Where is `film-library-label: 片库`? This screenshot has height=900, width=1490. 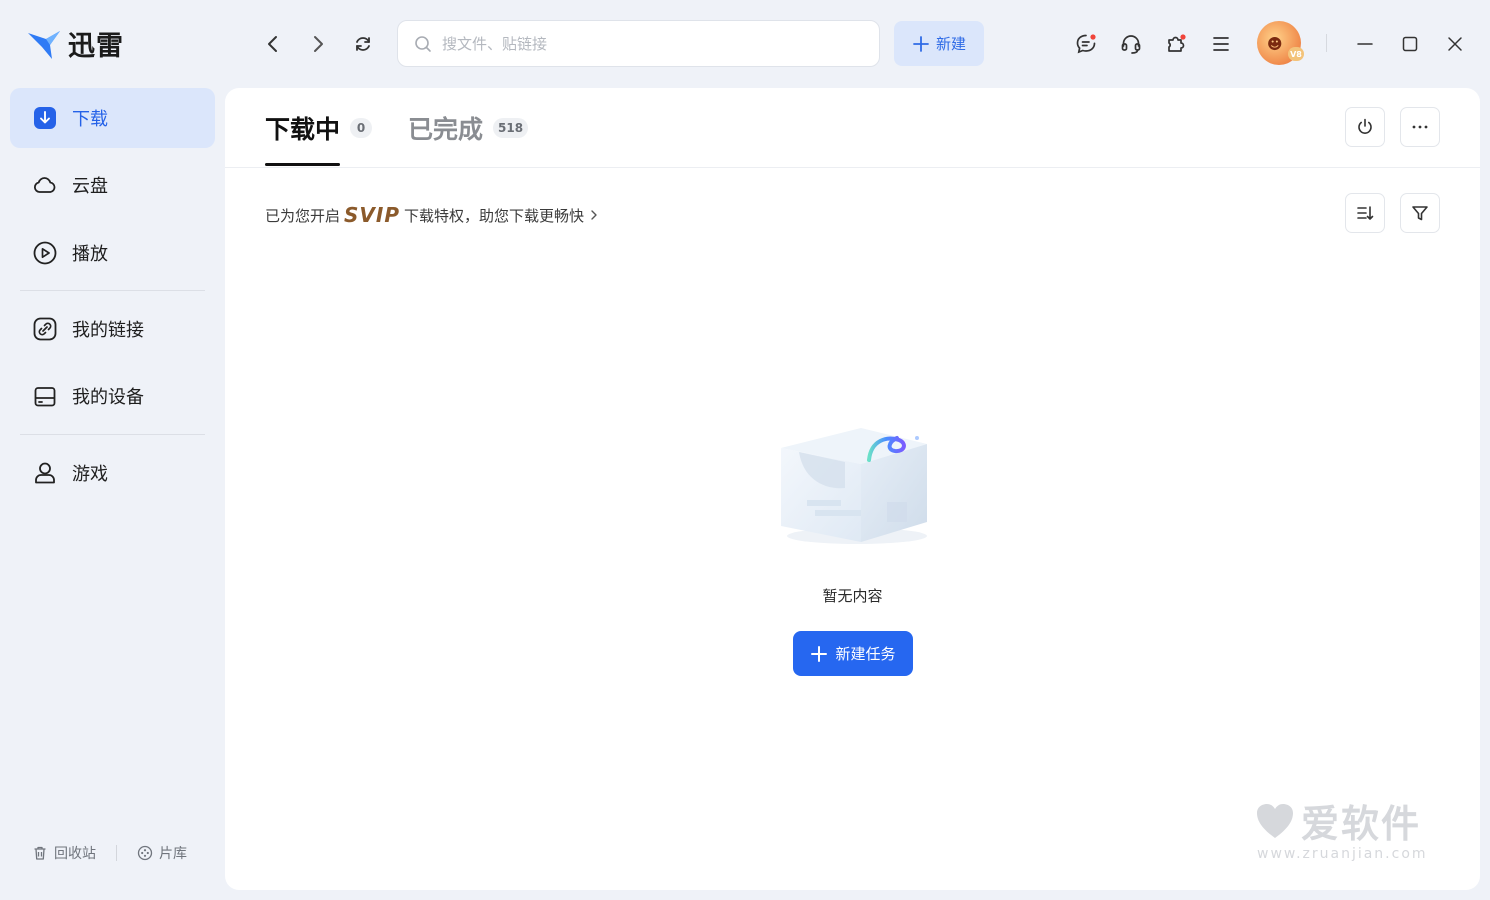 film-library-label: 片库 is located at coordinates (173, 854).